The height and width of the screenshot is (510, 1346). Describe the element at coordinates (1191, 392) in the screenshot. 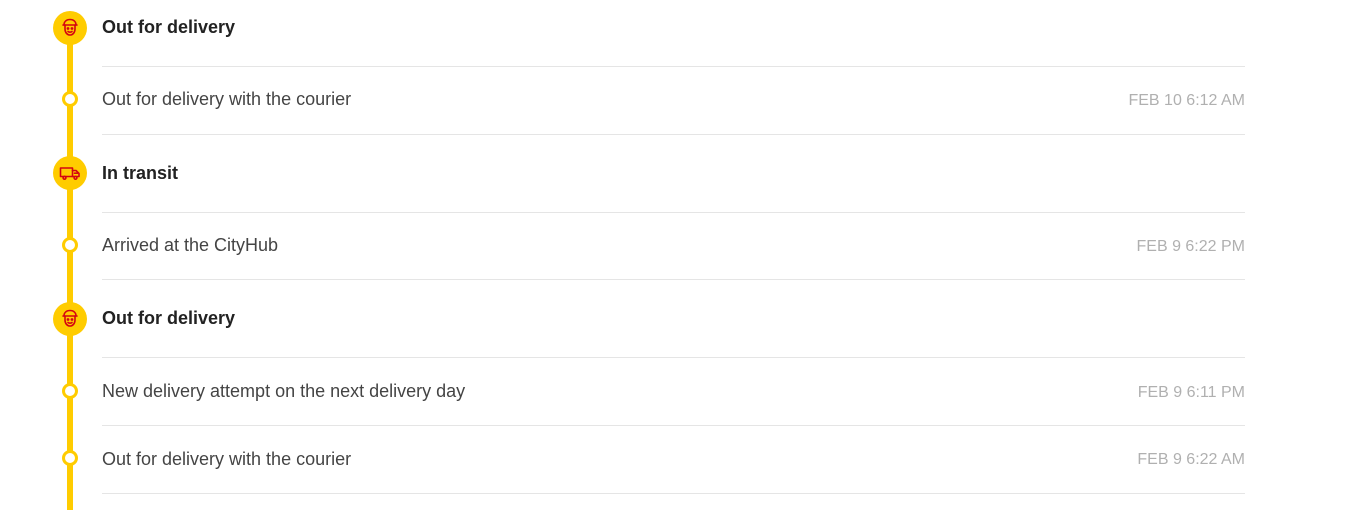

I see `event-time: FEB 9 6:11 PM` at that location.